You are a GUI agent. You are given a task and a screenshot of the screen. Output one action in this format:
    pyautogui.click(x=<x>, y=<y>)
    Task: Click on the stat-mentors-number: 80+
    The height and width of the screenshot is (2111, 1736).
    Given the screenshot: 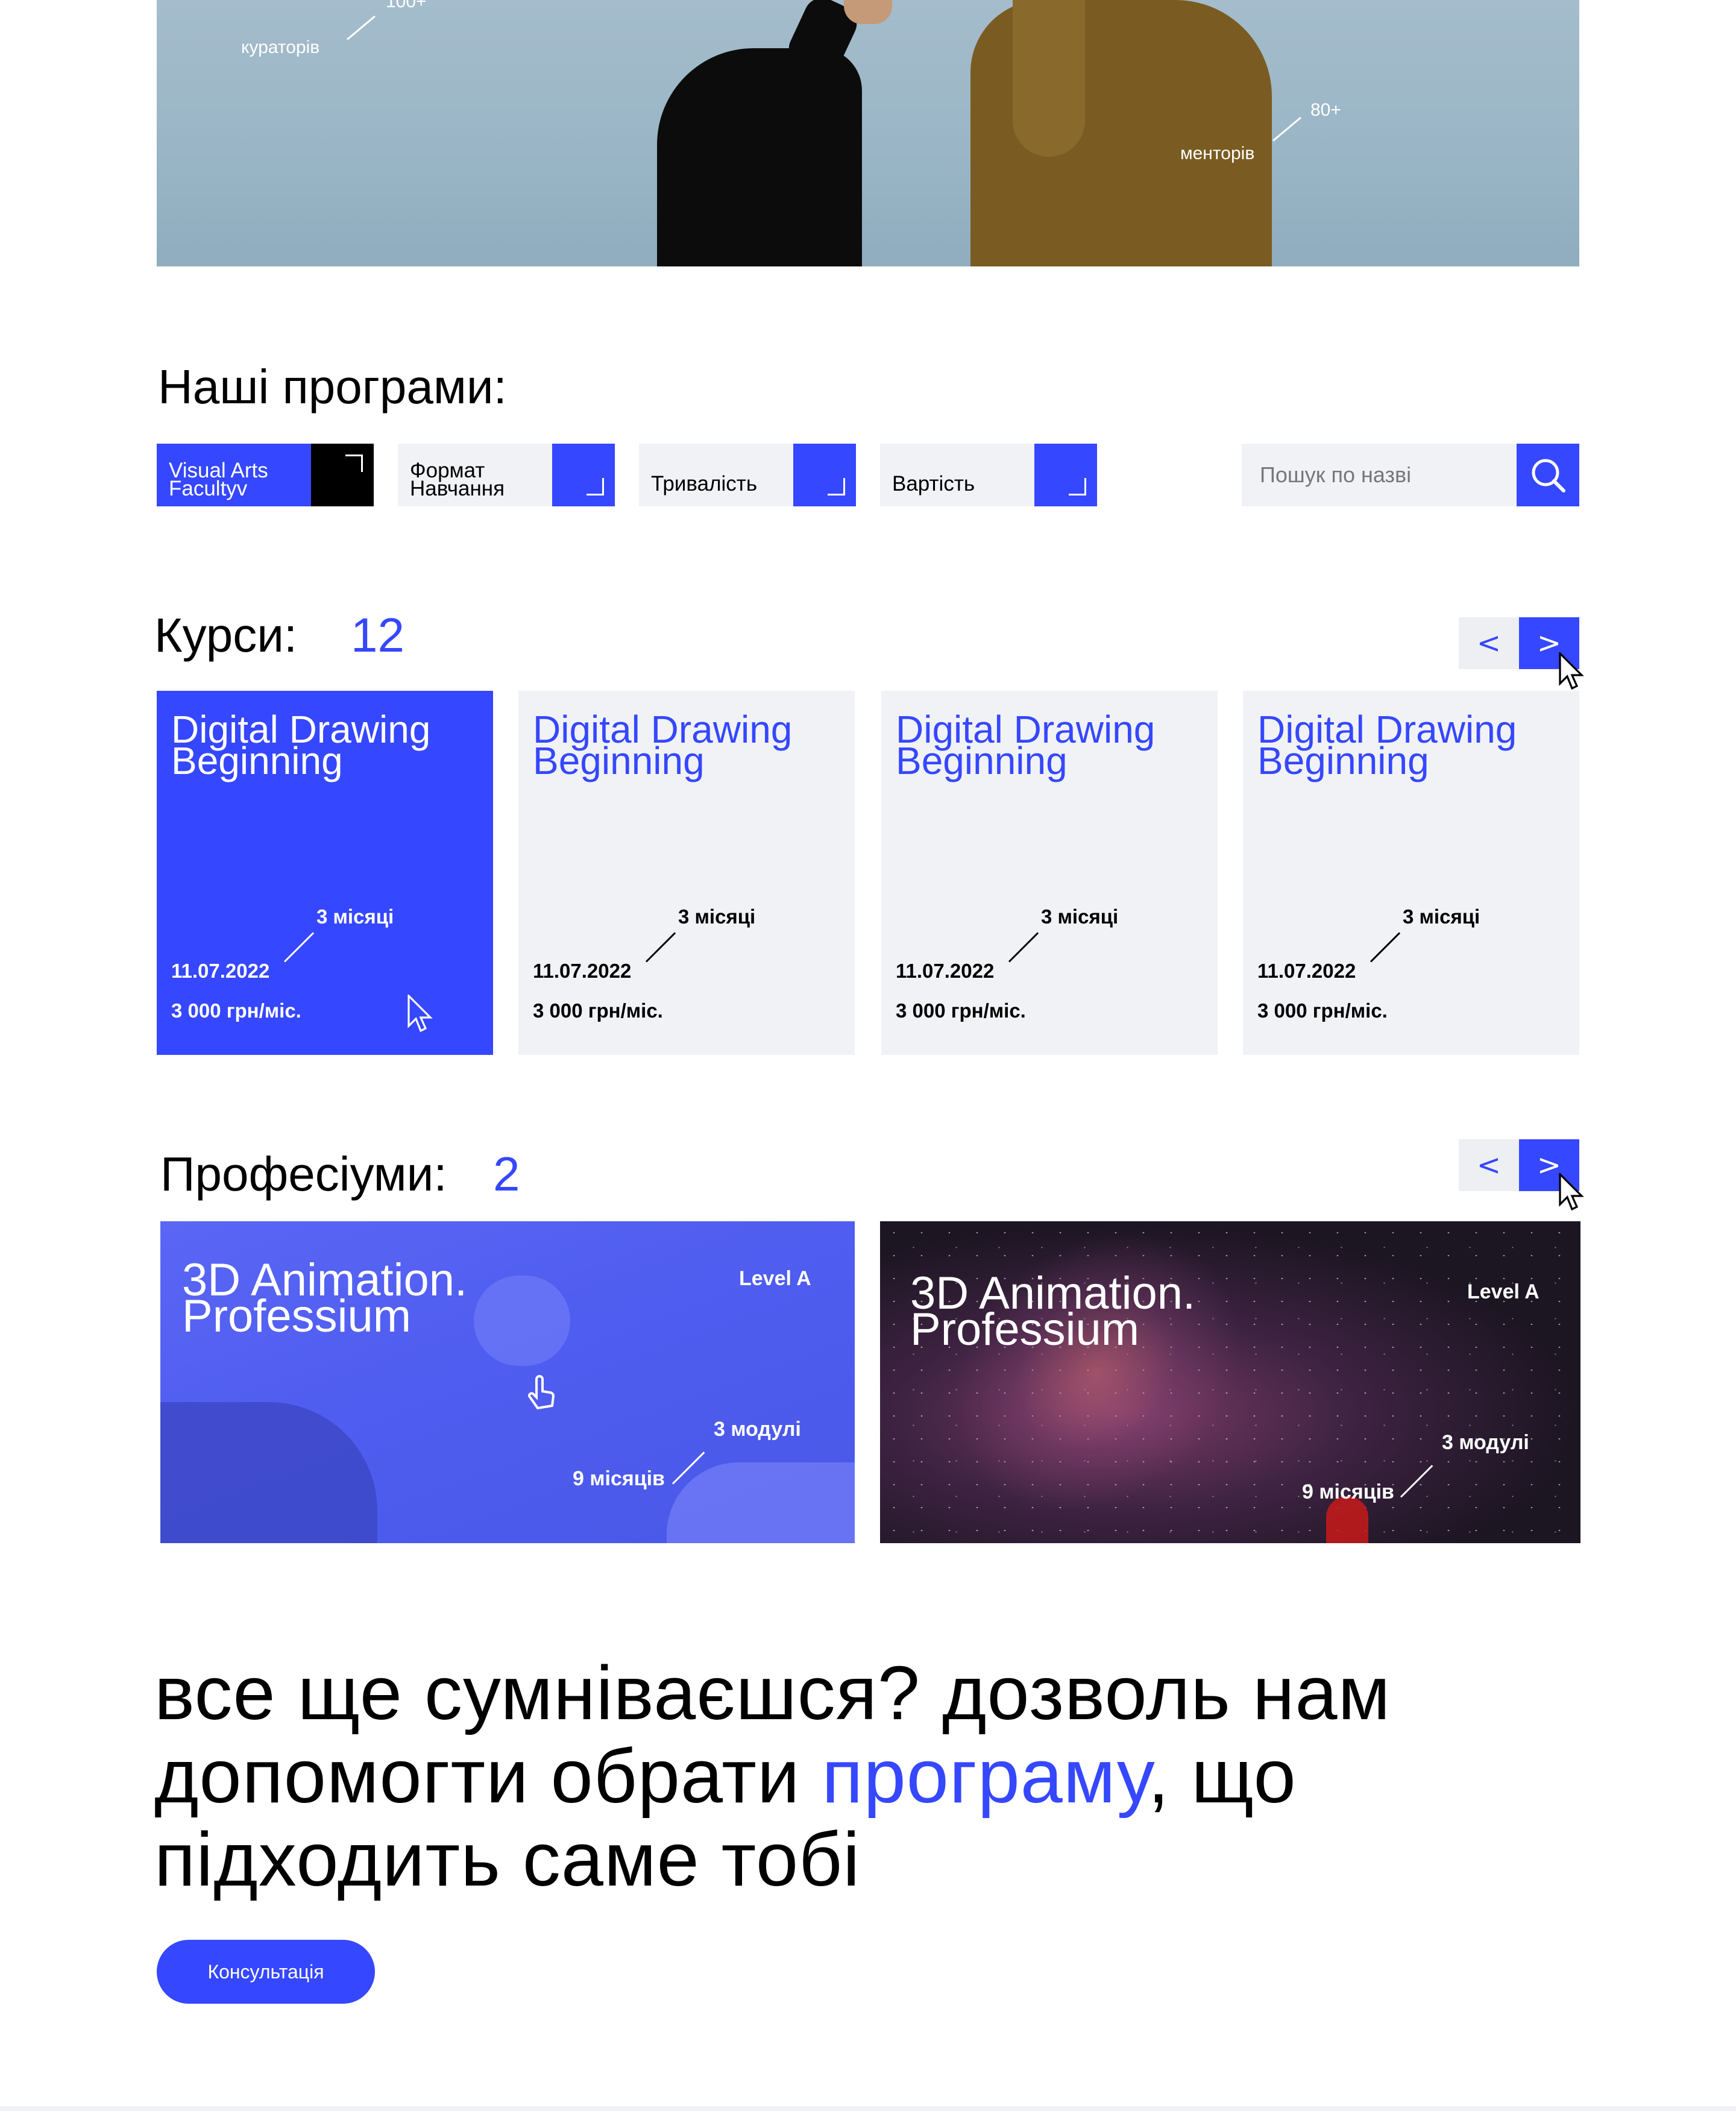 What is the action you would take?
    pyautogui.click(x=1325, y=110)
    